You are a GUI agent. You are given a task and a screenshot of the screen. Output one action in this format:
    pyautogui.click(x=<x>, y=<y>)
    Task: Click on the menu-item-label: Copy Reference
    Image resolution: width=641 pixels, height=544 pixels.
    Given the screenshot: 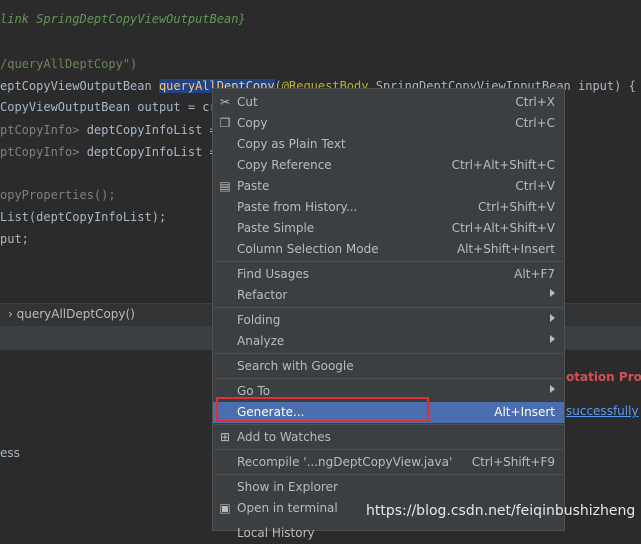 What is the action you would take?
    pyautogui.click(x=284, y=165)
    